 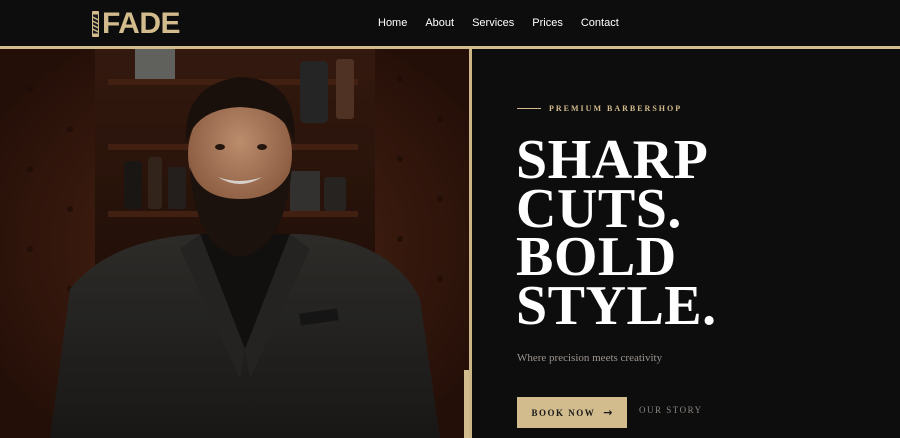 I want to click on eyebrow: PREMIUM BARBERSHOP, so click(x=599, y=108).